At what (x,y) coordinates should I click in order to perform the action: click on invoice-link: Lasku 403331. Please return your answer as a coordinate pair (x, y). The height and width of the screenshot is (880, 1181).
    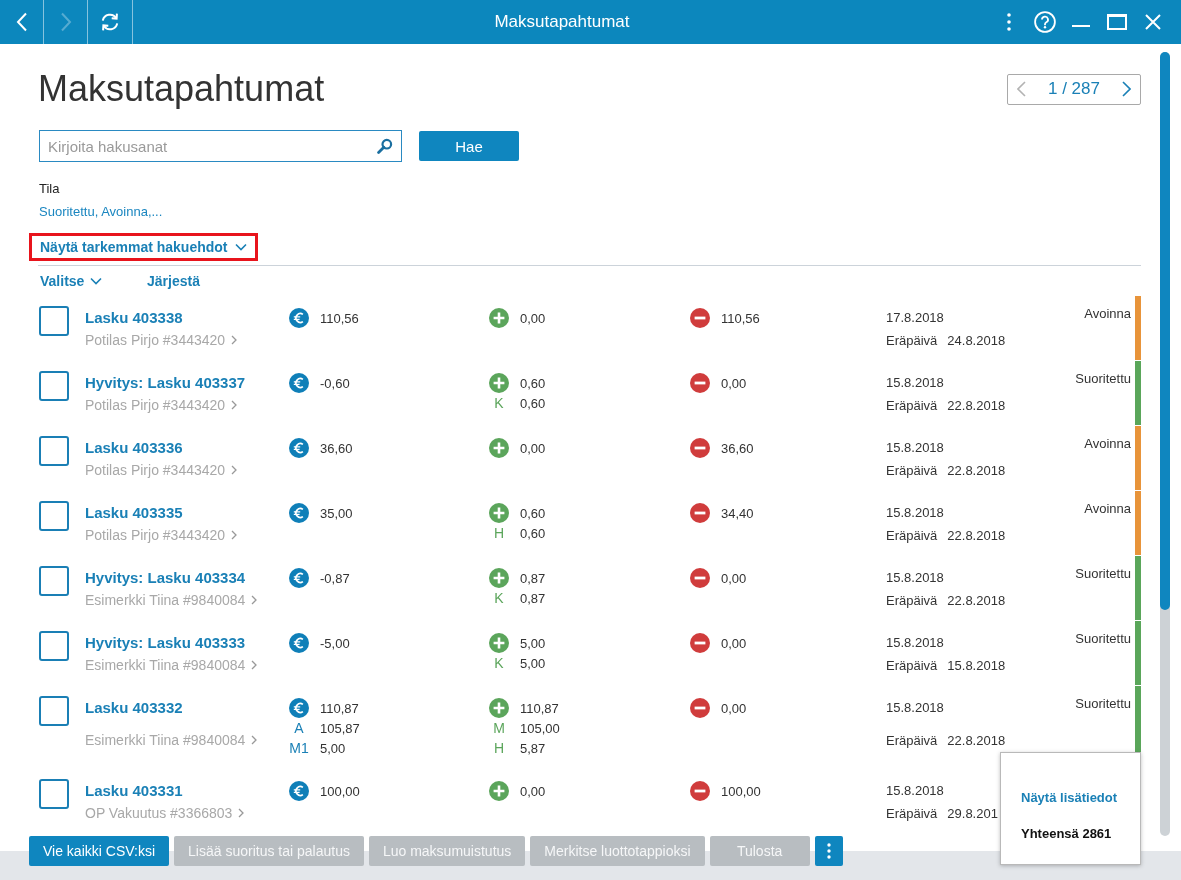
    Looking at the image, I should click on (134, 791).